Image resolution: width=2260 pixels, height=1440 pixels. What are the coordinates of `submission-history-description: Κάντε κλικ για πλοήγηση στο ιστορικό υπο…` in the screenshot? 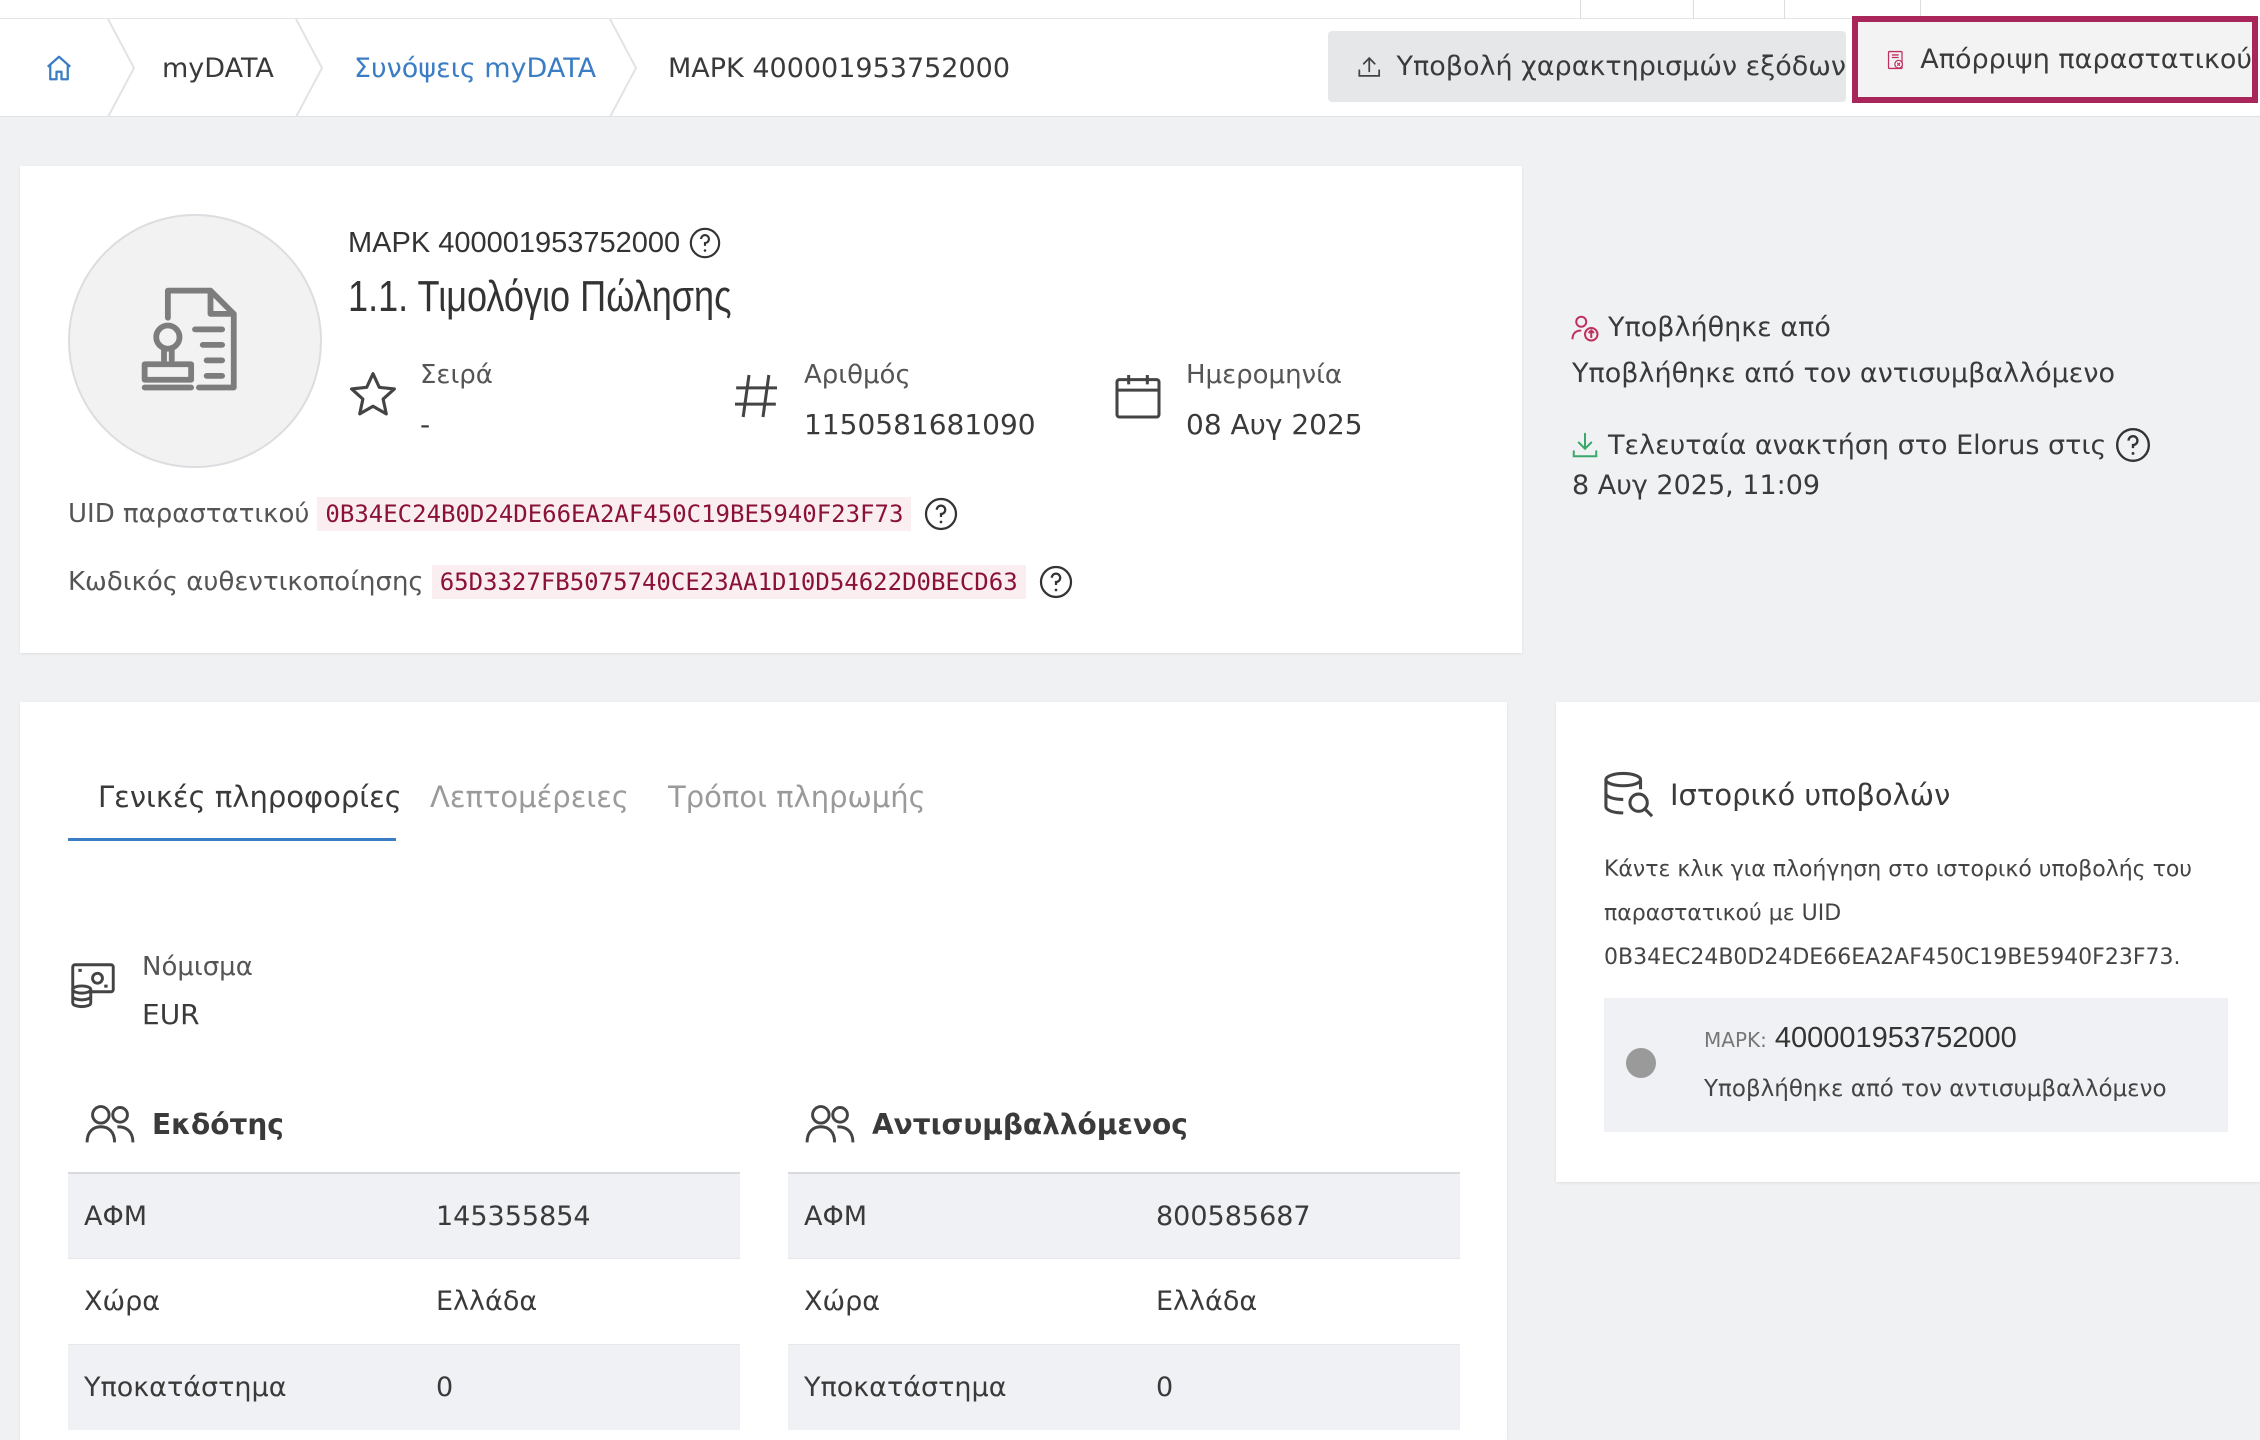 It's located at (1914, 914).